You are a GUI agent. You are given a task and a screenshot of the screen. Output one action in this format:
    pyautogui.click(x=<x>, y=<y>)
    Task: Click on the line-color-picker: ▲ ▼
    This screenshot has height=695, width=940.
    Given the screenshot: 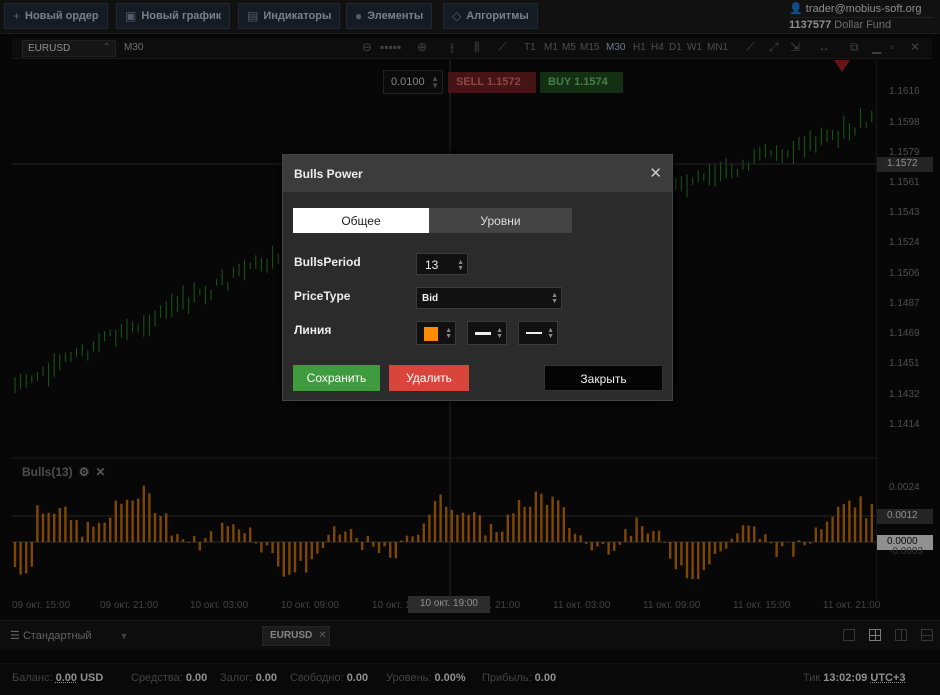 What is the action you would take?
    pyautogui.click(x=436, y=333)
    